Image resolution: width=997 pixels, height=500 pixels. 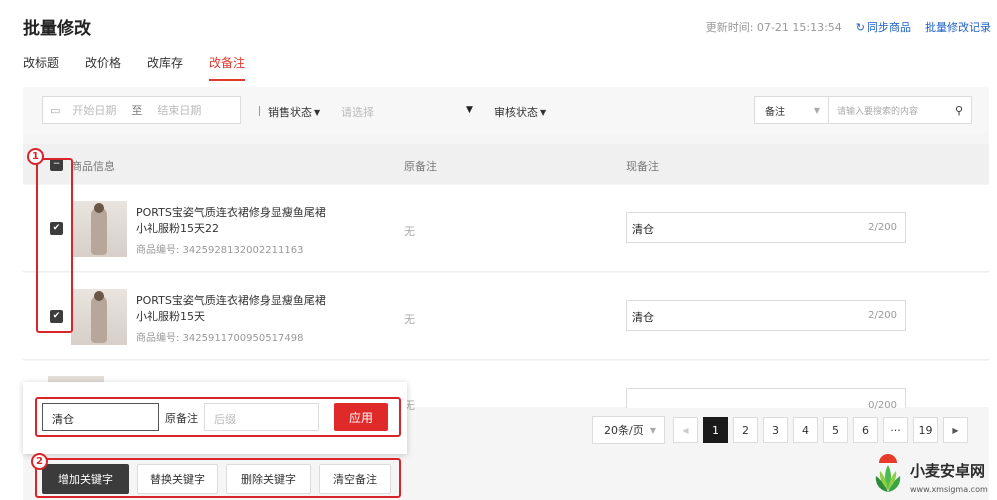 What do you see at coordinates (506, 164) in the screenshot?
I see `table-header: − 商品信息 原备注 现备注` at bounding box center [506, 164].